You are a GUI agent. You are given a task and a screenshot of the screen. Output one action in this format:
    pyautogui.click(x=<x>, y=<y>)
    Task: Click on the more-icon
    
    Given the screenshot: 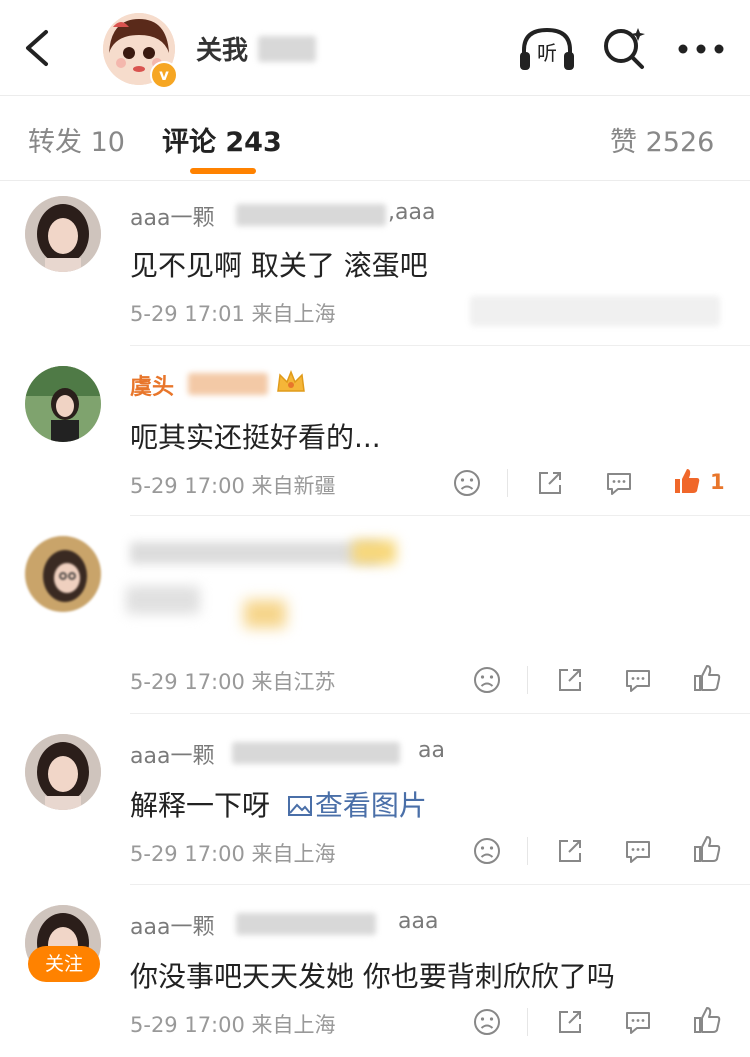 What is the action you would take?
    pyautogui.click(x=701, y=49)
    